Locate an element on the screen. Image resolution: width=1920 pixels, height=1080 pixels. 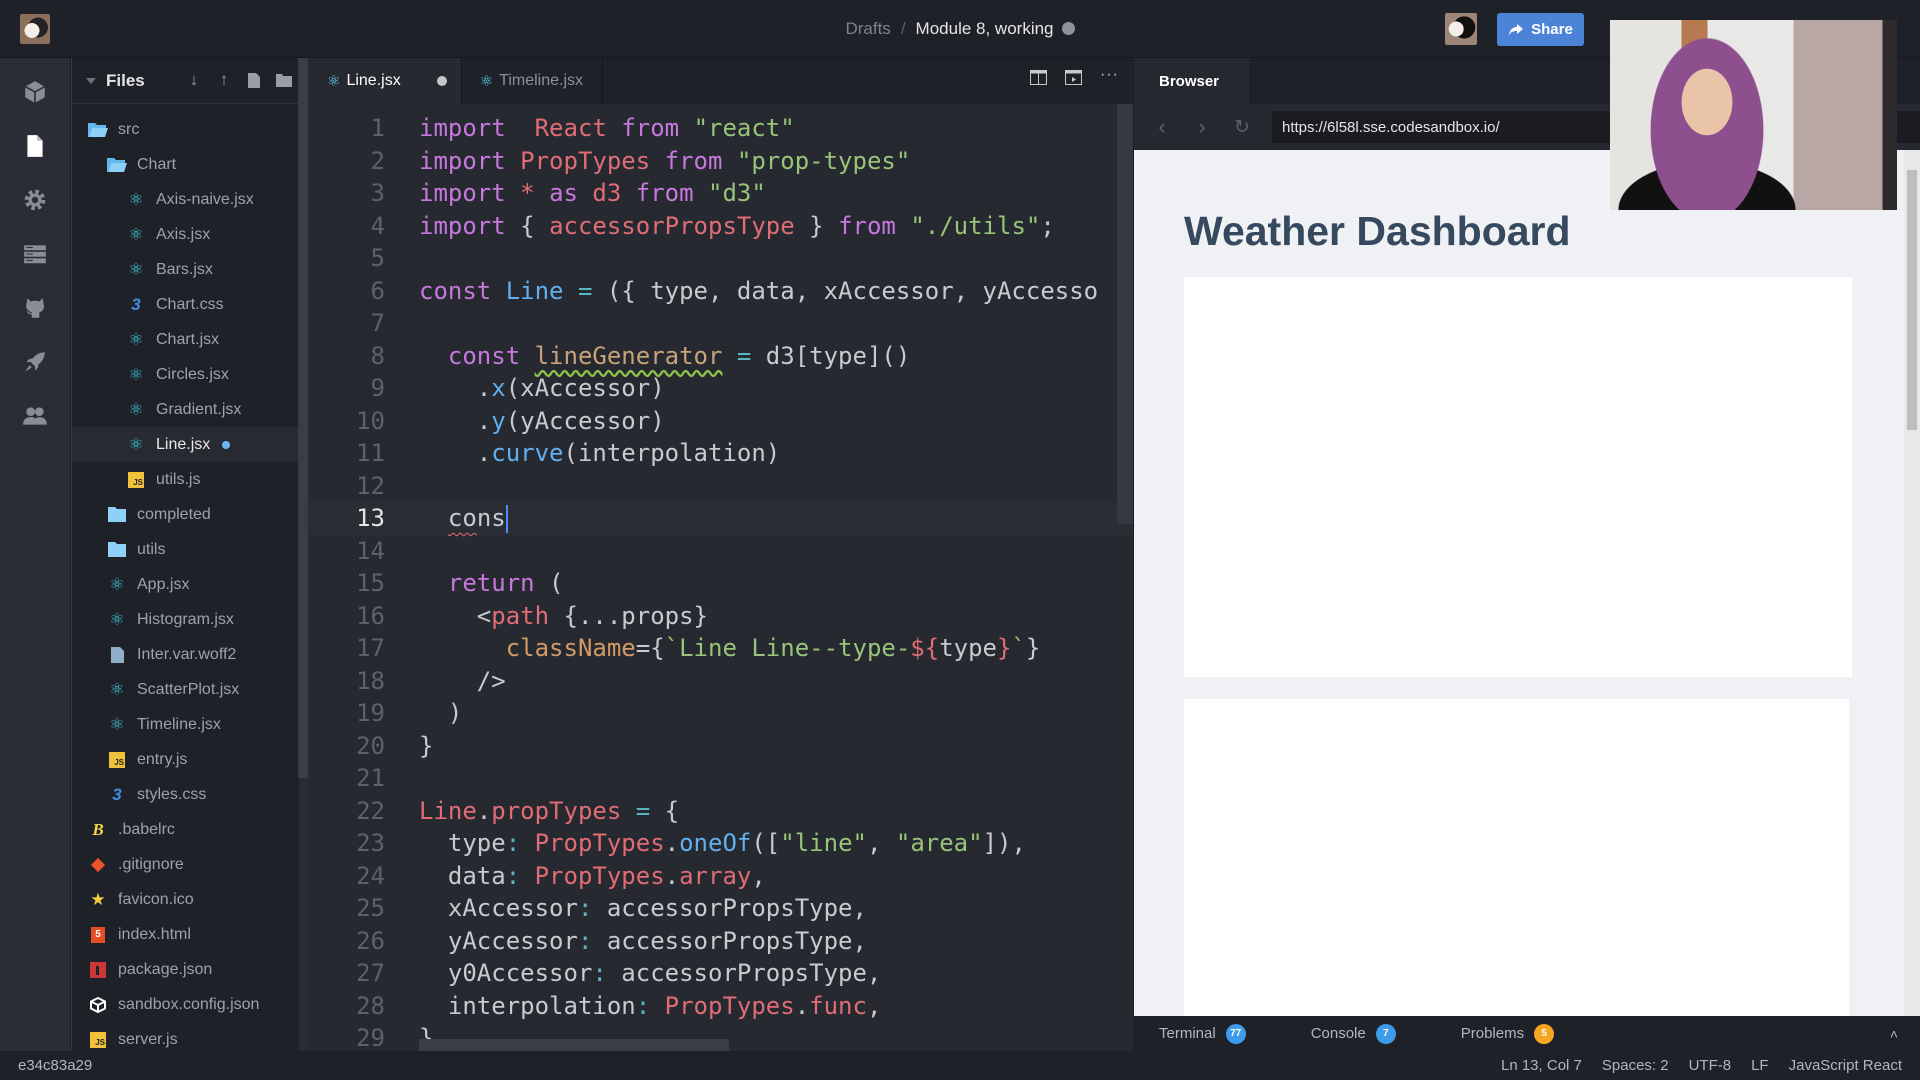
activity-config is located at coordinates (35, 200).